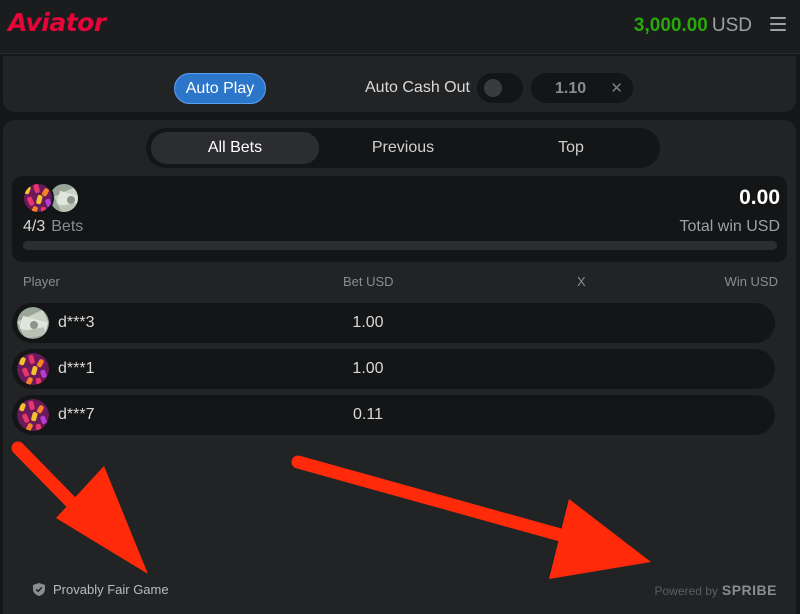 The image size is (800, 614). I want to click on table-row: d***7 0.11, so click(393, 415).